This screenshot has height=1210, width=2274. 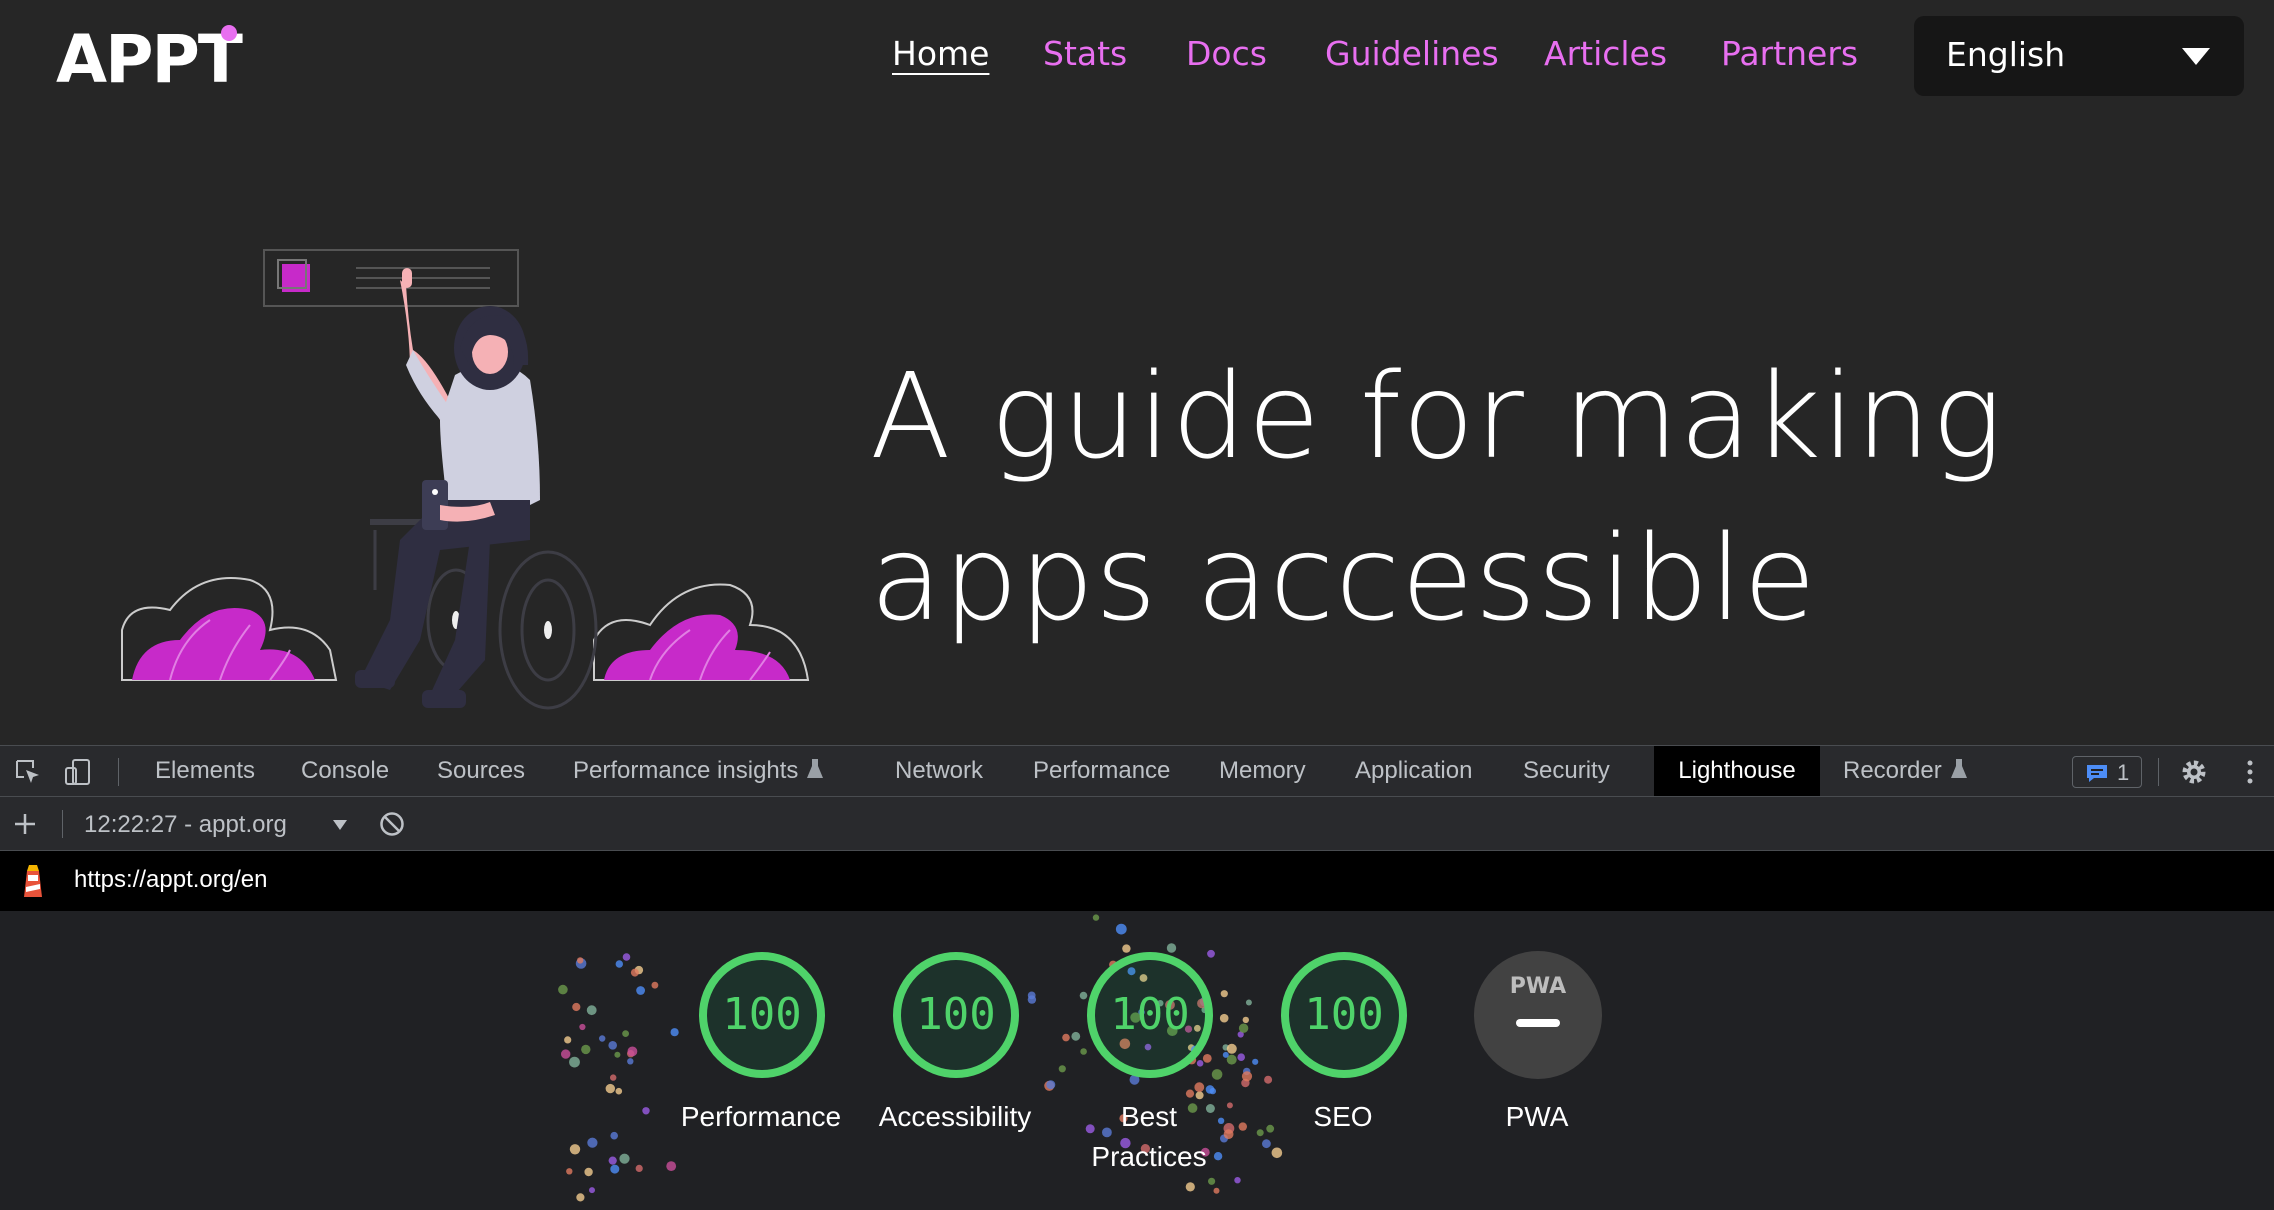 I want to click on gauge-pwa: PWA PWA, so click(x=1537, y=1051).